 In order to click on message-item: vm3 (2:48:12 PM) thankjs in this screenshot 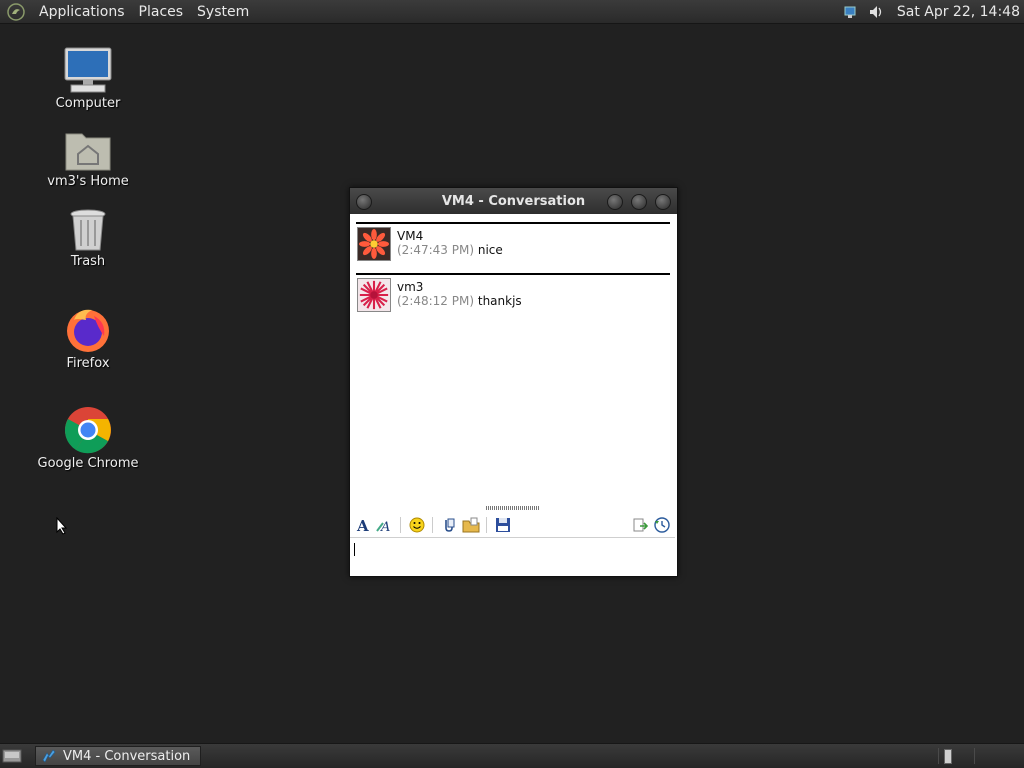, I will do `click(513, 298)`.